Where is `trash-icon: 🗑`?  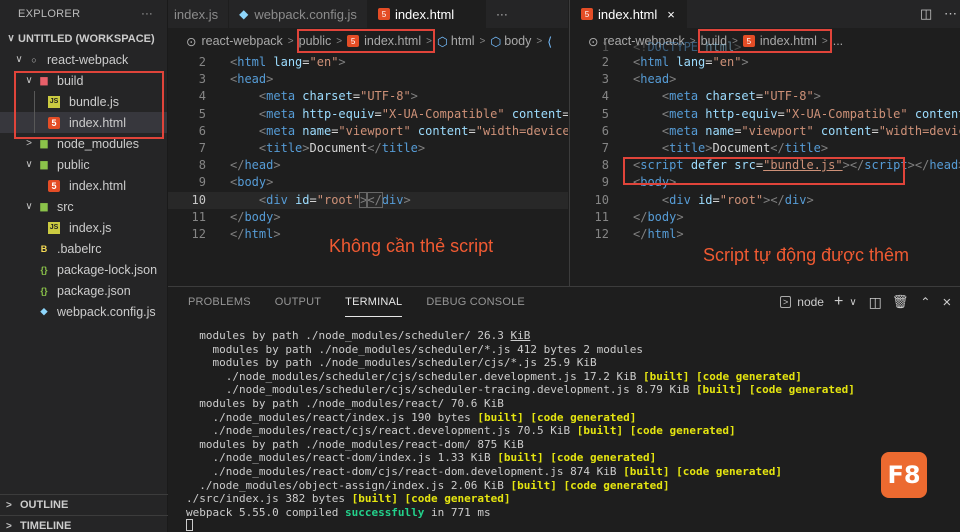
trash-icon: 🗑 is located at coordinates (900, 302).